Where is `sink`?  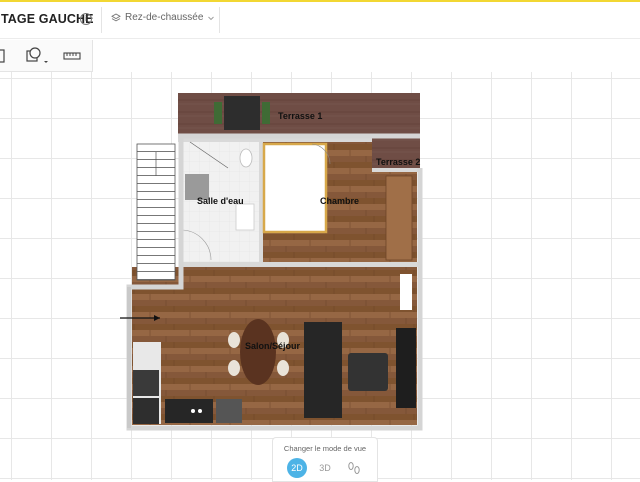
sink is located at coordinates (245, 217).